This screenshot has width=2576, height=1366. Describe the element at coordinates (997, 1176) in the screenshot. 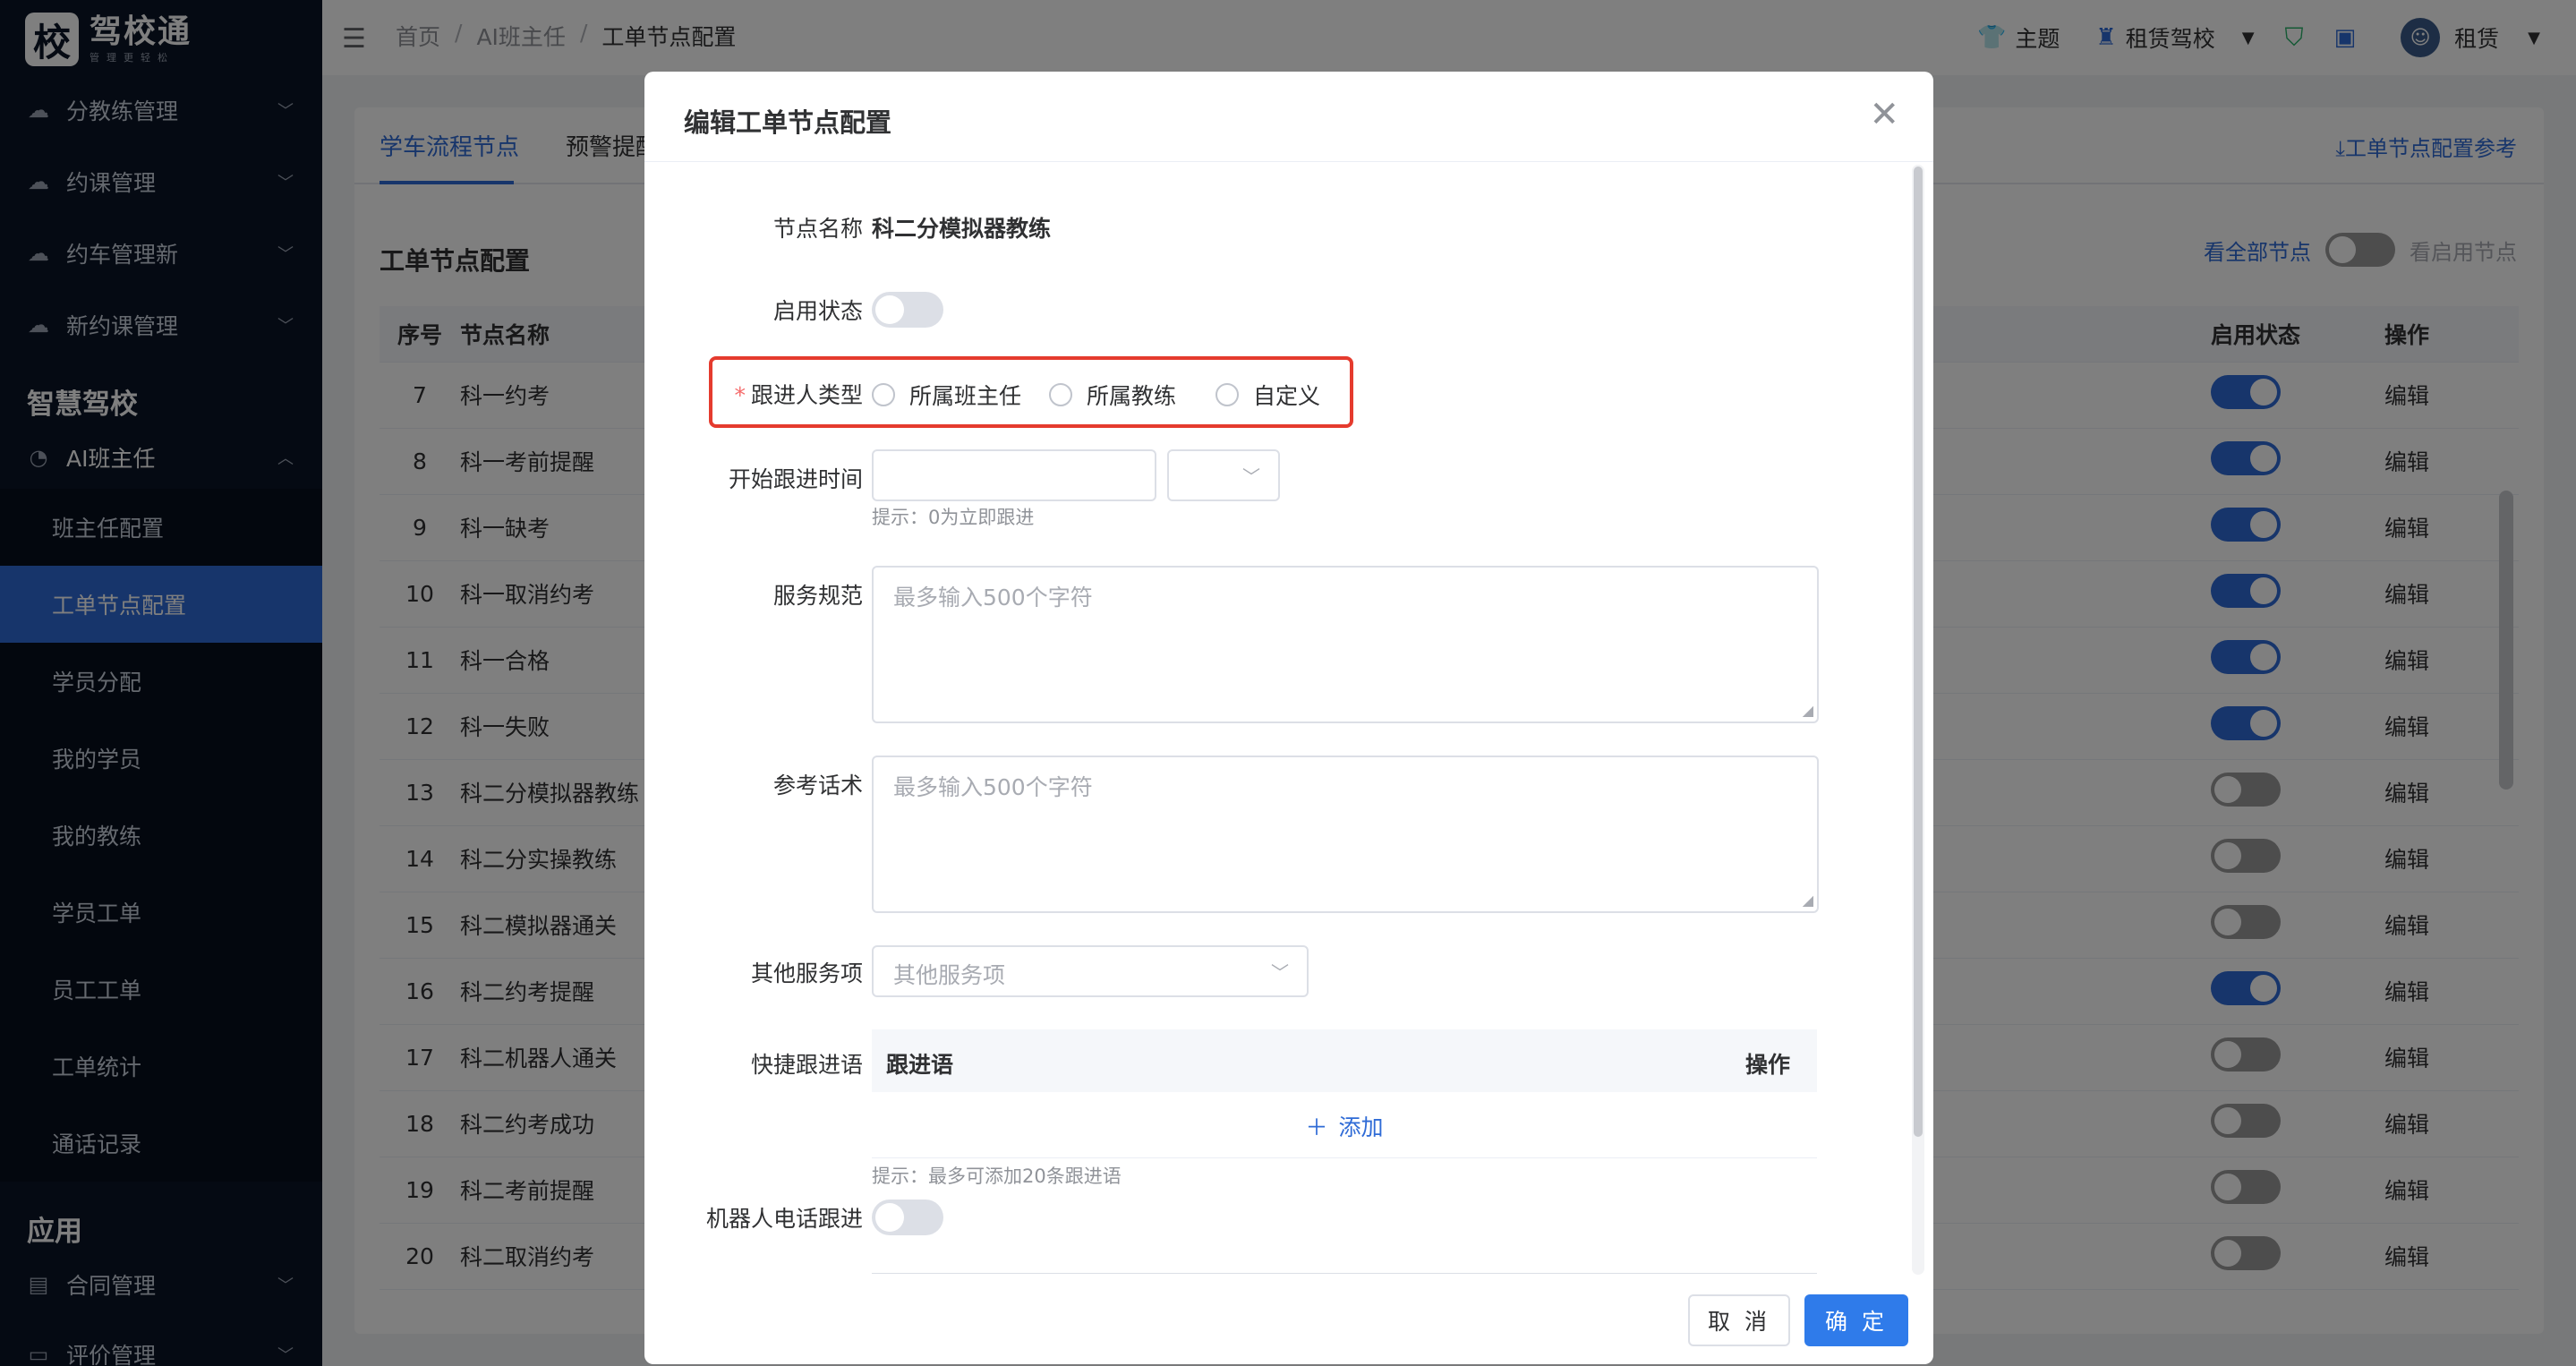

I see `quick-phrase-hint: 提示：最多可添加20条跟进语` at that location.